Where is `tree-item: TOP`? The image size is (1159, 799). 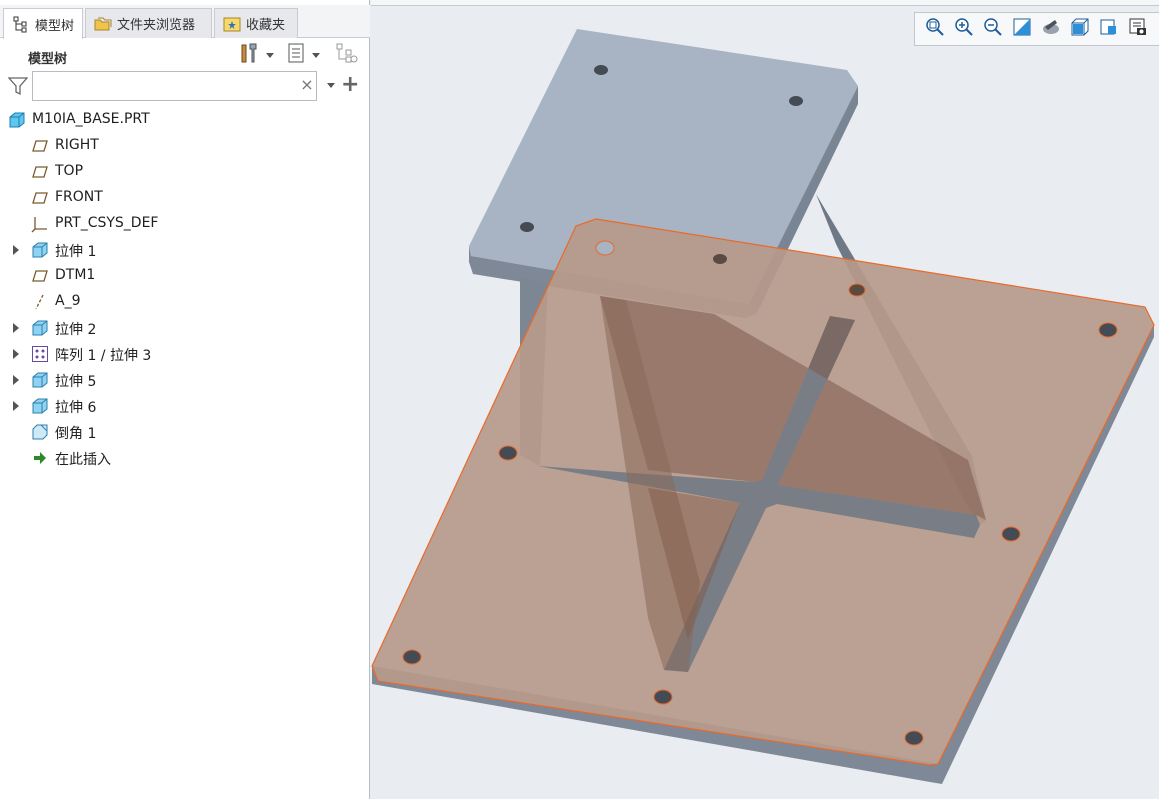 tree-item: TOP is located at coordinates (185, 172).